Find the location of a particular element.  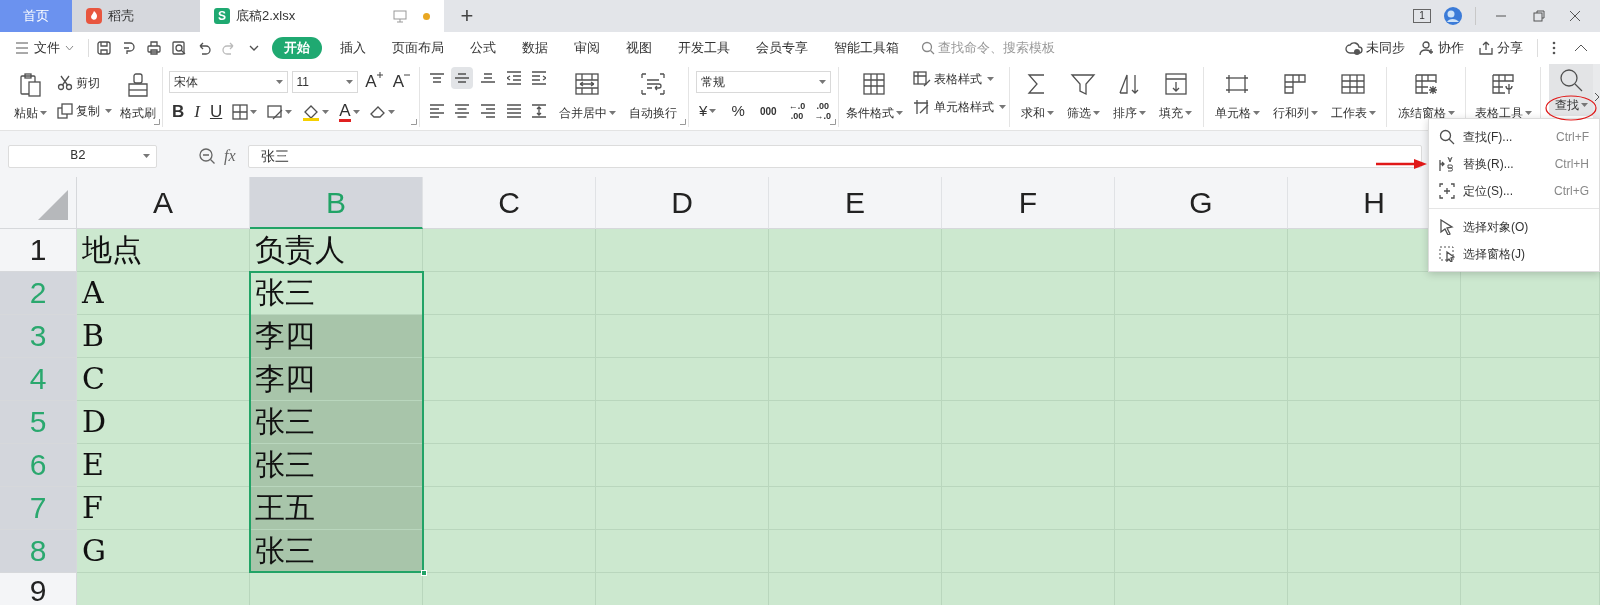

filter-button: 筛选 is located at coordinates (1083, 97).